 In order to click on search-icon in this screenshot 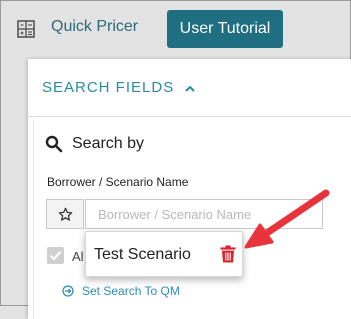, I will do `click(54, 144)`.